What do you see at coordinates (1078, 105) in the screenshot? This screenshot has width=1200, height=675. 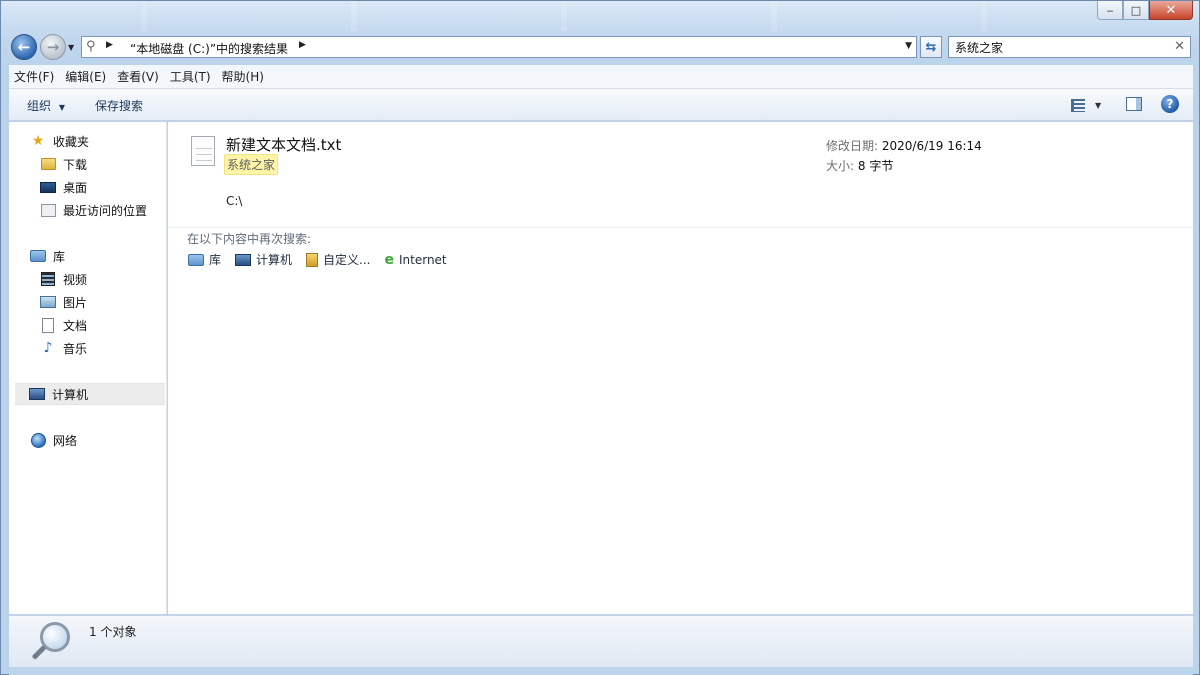 I see `view-details-icon` at bounding box center [1078, 105].